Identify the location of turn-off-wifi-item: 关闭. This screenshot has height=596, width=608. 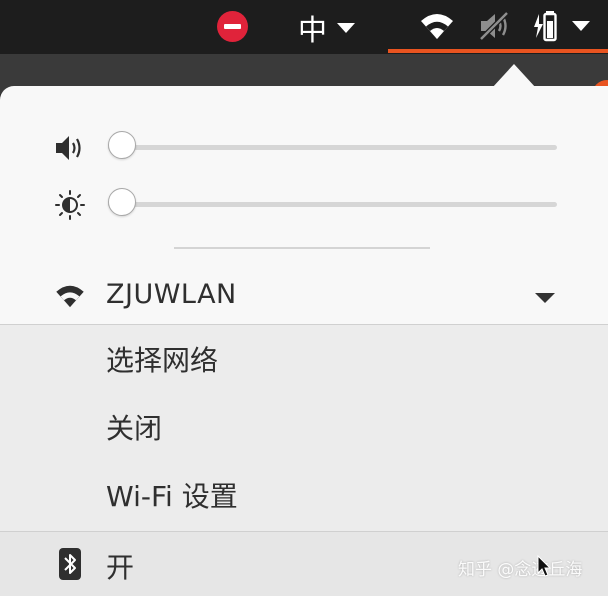
(134, 429).